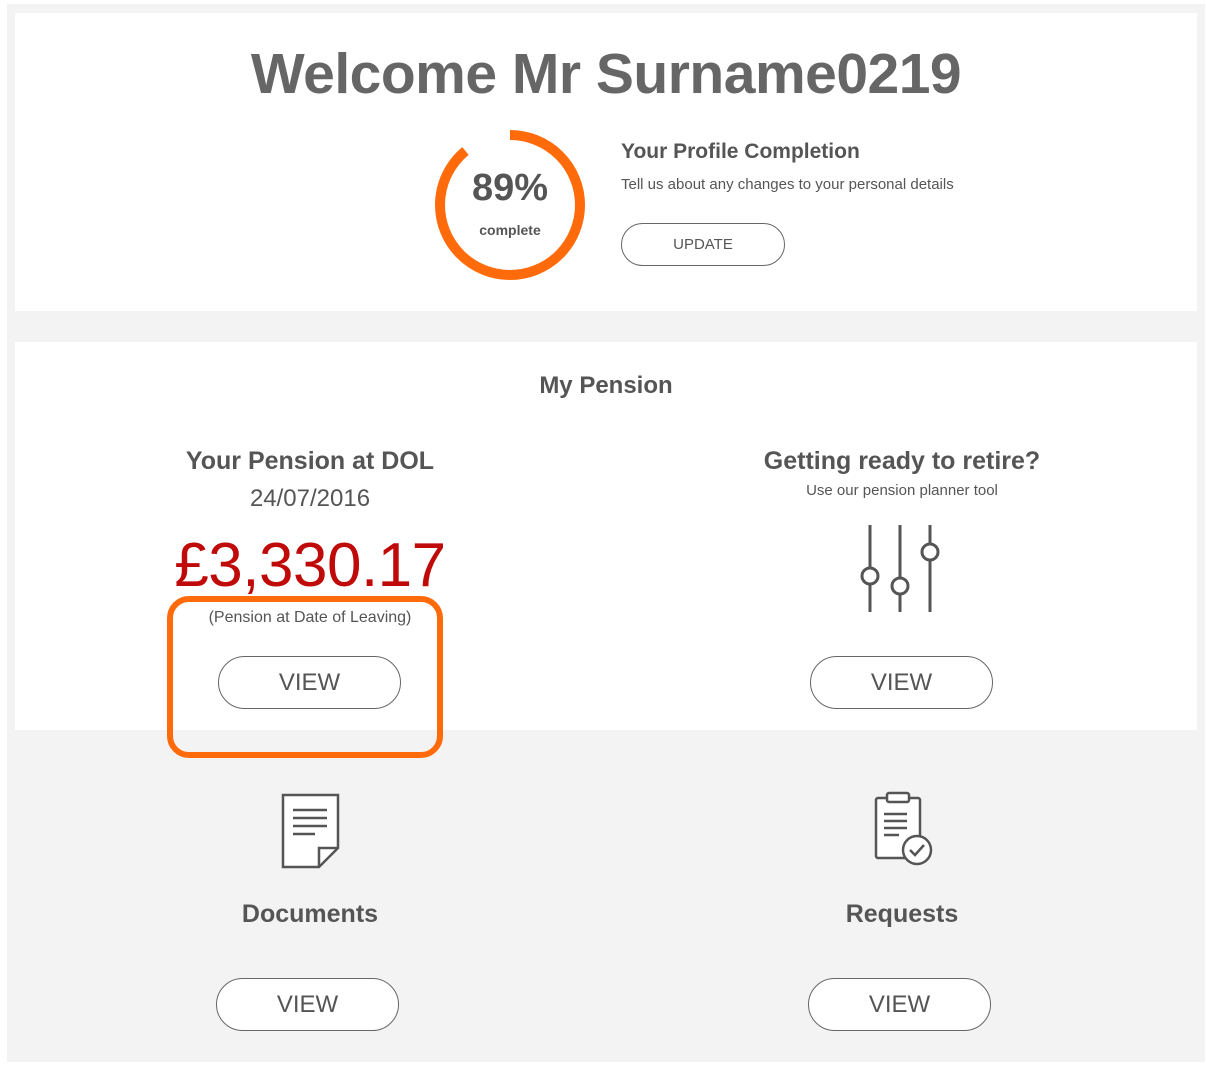  I want to click on view-documents-button: VIEW, so click(307, 1004).